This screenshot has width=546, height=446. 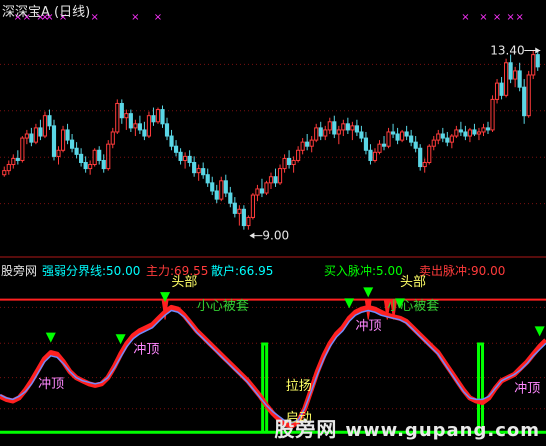 What do you see at coordinates (306, 429) in the screenshot?
I see `watermark-text: 股旁网` at bounding box center [306, 429].